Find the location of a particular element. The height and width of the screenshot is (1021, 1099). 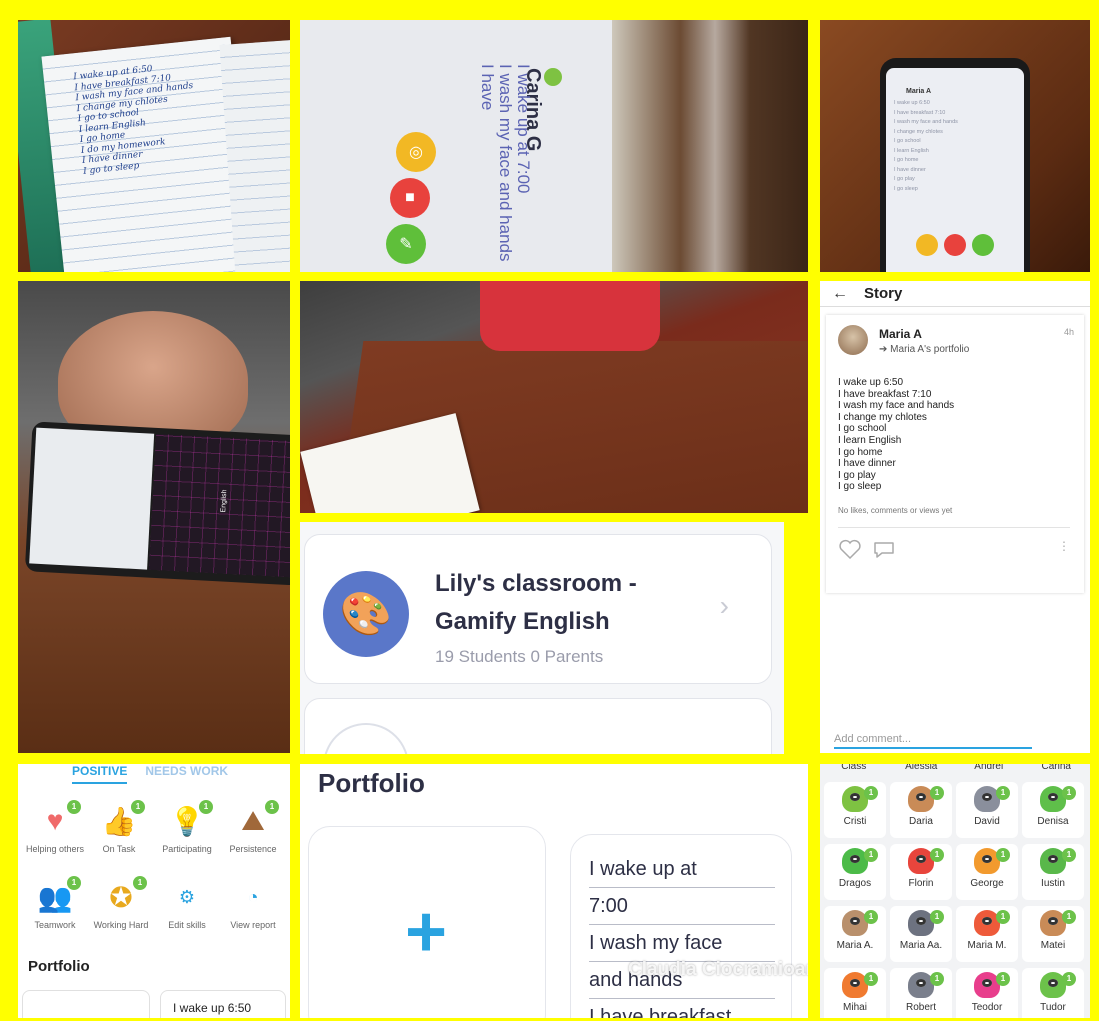

story-line: I learn English is located at coordinates (870, 440).